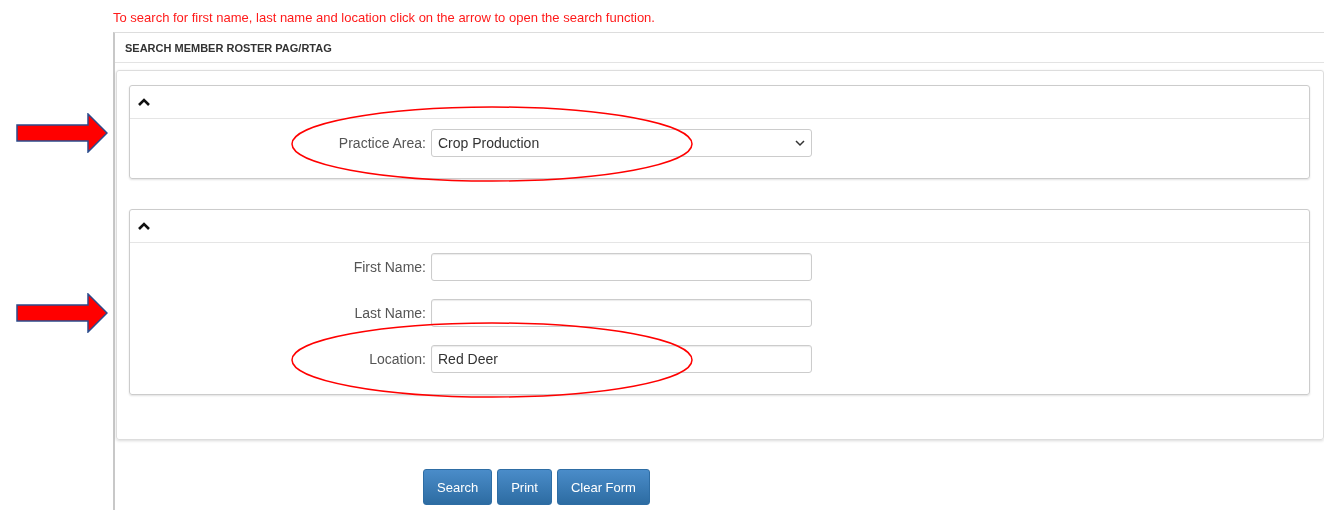 The width and height of the screenshot is (1324, 510). I want to click on action-button: Clear Form, so click(603, 487).